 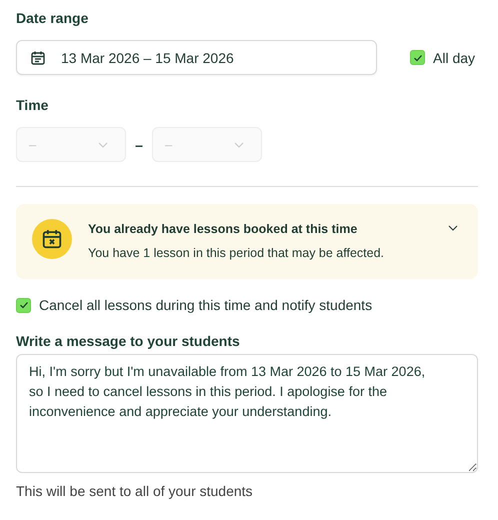 I want to click on date-range-value: 13 Mar 2026 – 15 Mar 2026, so click(x=147, y=58).